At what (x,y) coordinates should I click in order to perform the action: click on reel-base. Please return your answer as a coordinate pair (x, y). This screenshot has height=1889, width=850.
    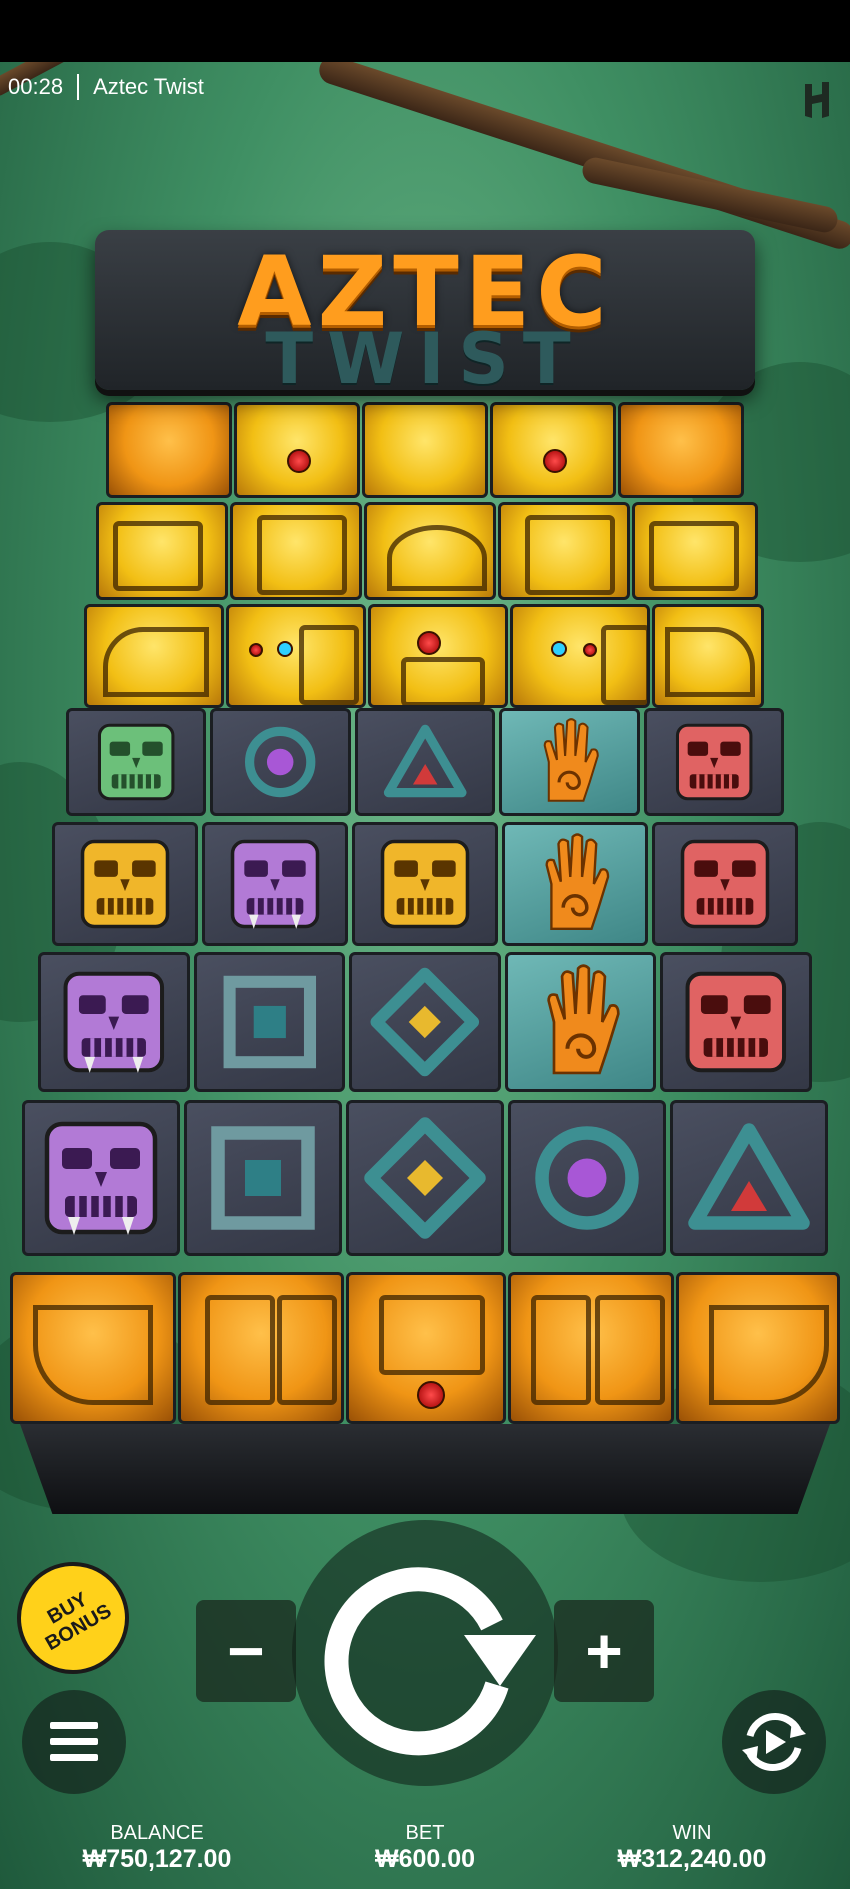
    Looking at the image, I should click on (425, 1469).